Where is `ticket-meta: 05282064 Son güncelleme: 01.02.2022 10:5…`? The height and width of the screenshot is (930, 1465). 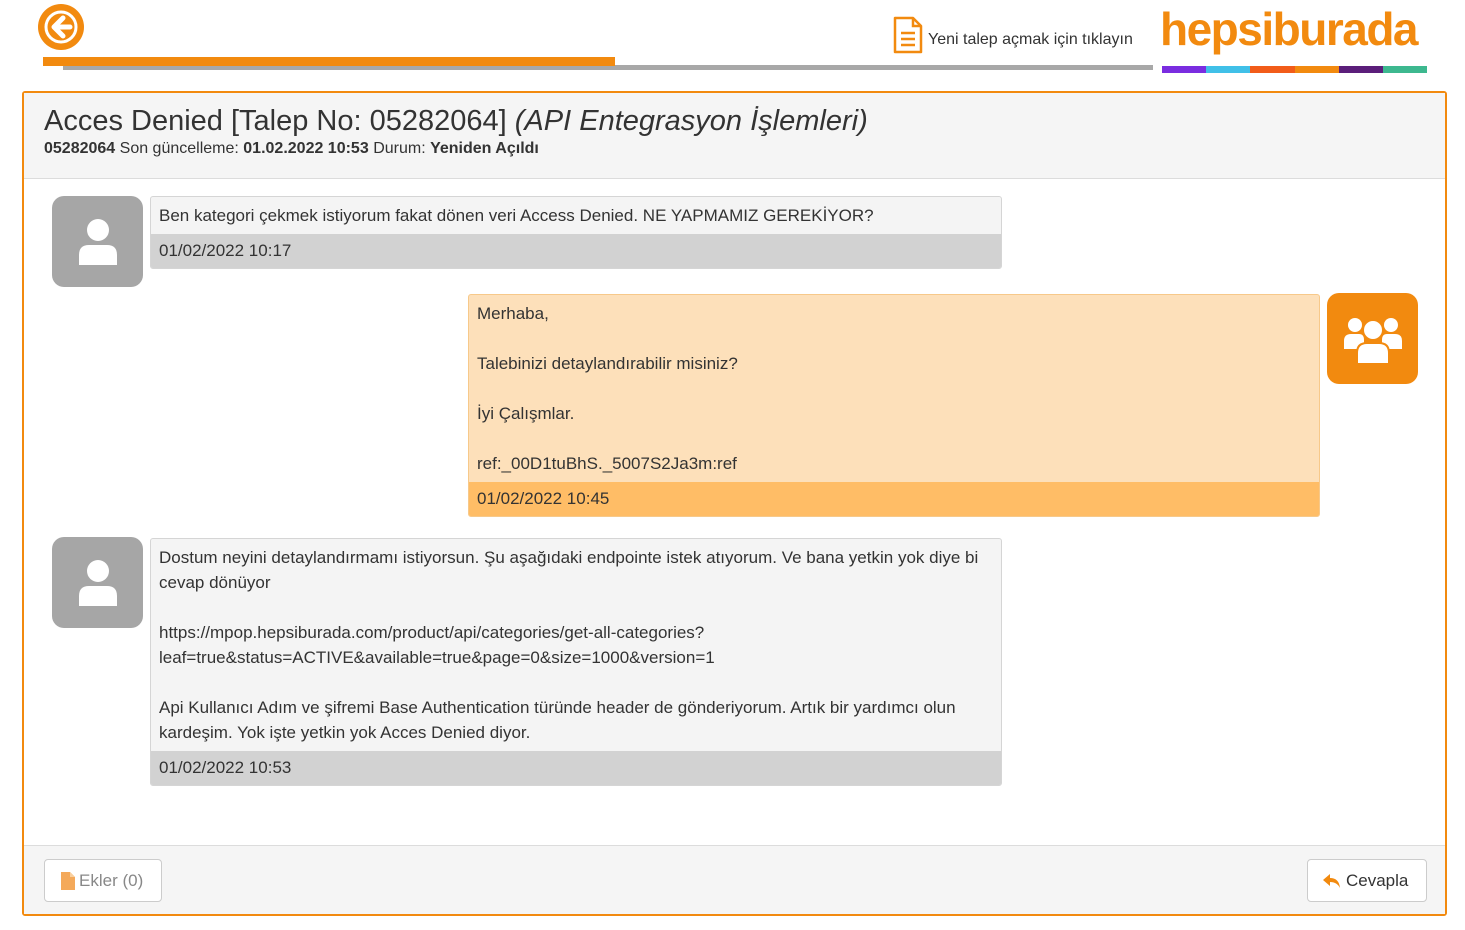
ticket-meta: 05282064 Son güncelleme: 01.02.2022 10:5… is located at coordinates (734, 149).